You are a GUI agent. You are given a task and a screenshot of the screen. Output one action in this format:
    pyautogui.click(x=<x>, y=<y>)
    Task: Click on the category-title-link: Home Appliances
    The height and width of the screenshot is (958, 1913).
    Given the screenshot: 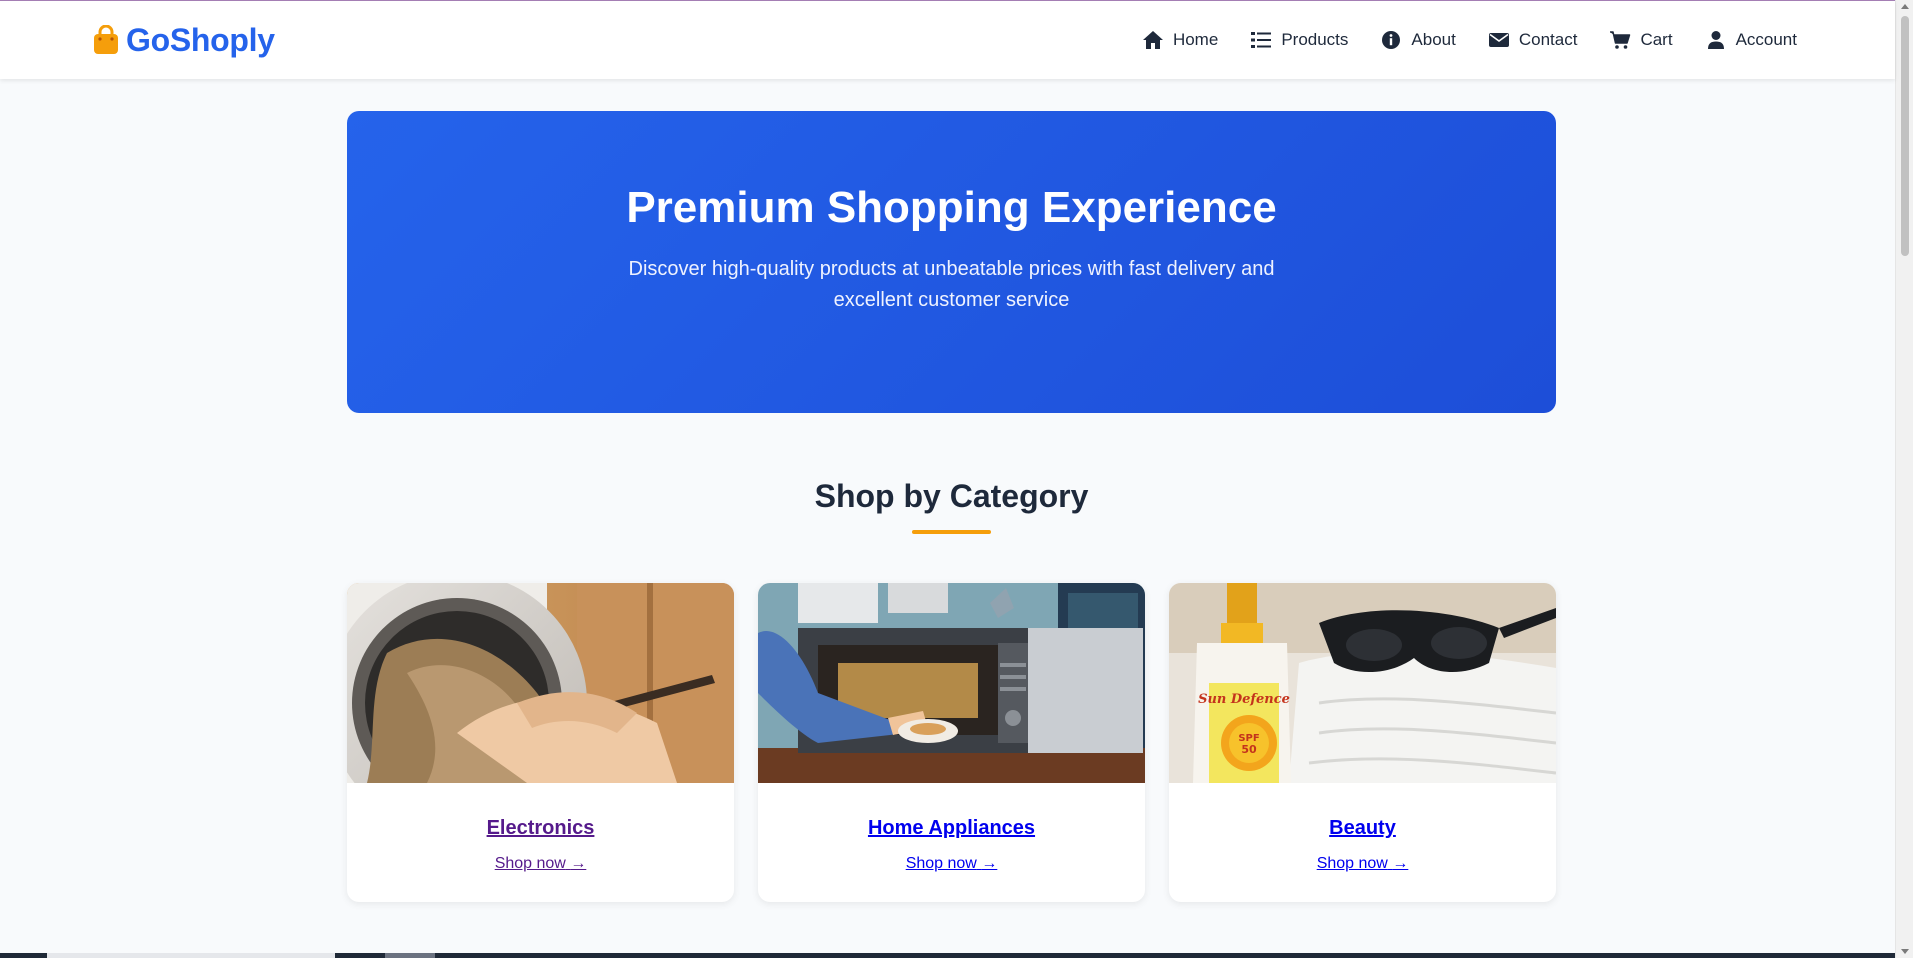 What is the action you would take?
    pyautogui.click(x=951, y=828)
    